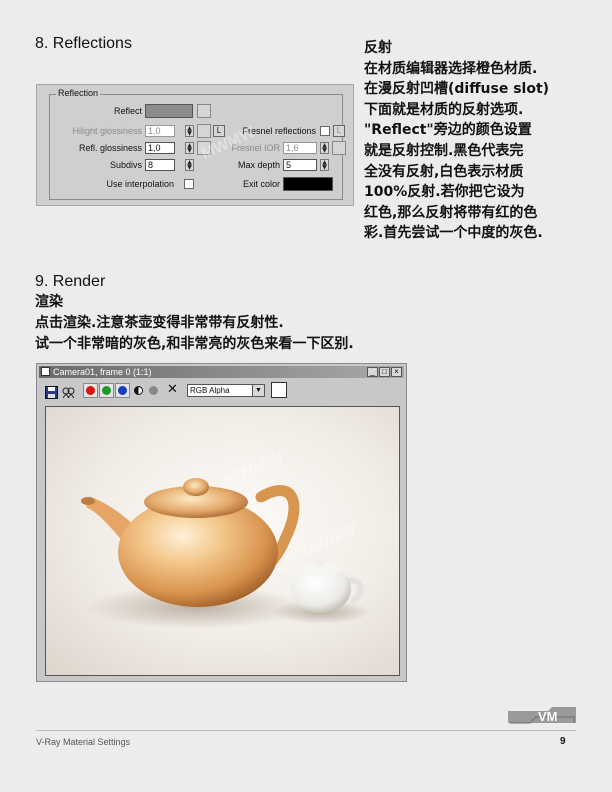 This screenshot has width=612, height=792. What do you see at coordinates (78, 93) in the screenshot?
I see `reflection-legend: Reflection` at bounding box center [78, 93].